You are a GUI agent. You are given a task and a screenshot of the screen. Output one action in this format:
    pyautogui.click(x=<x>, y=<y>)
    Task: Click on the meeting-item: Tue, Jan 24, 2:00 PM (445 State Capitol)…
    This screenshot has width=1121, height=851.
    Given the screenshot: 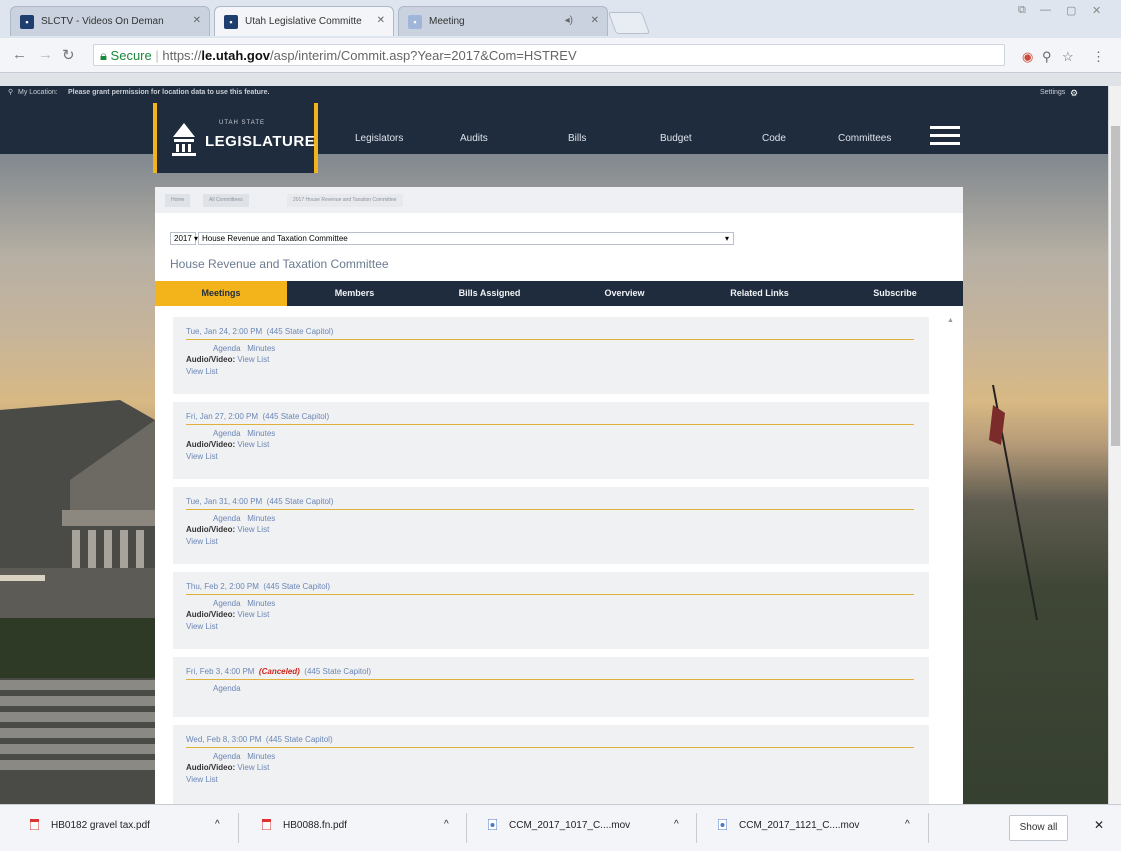 What is the action you would take?
    pyautogui.click(x=551, y=355)
    